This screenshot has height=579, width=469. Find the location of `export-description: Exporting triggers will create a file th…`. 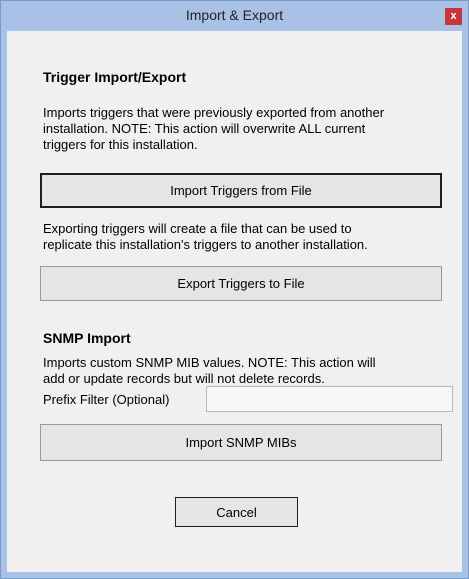

export-description: Exporting triggers will create a file th… is located at coordinates (243, 237).